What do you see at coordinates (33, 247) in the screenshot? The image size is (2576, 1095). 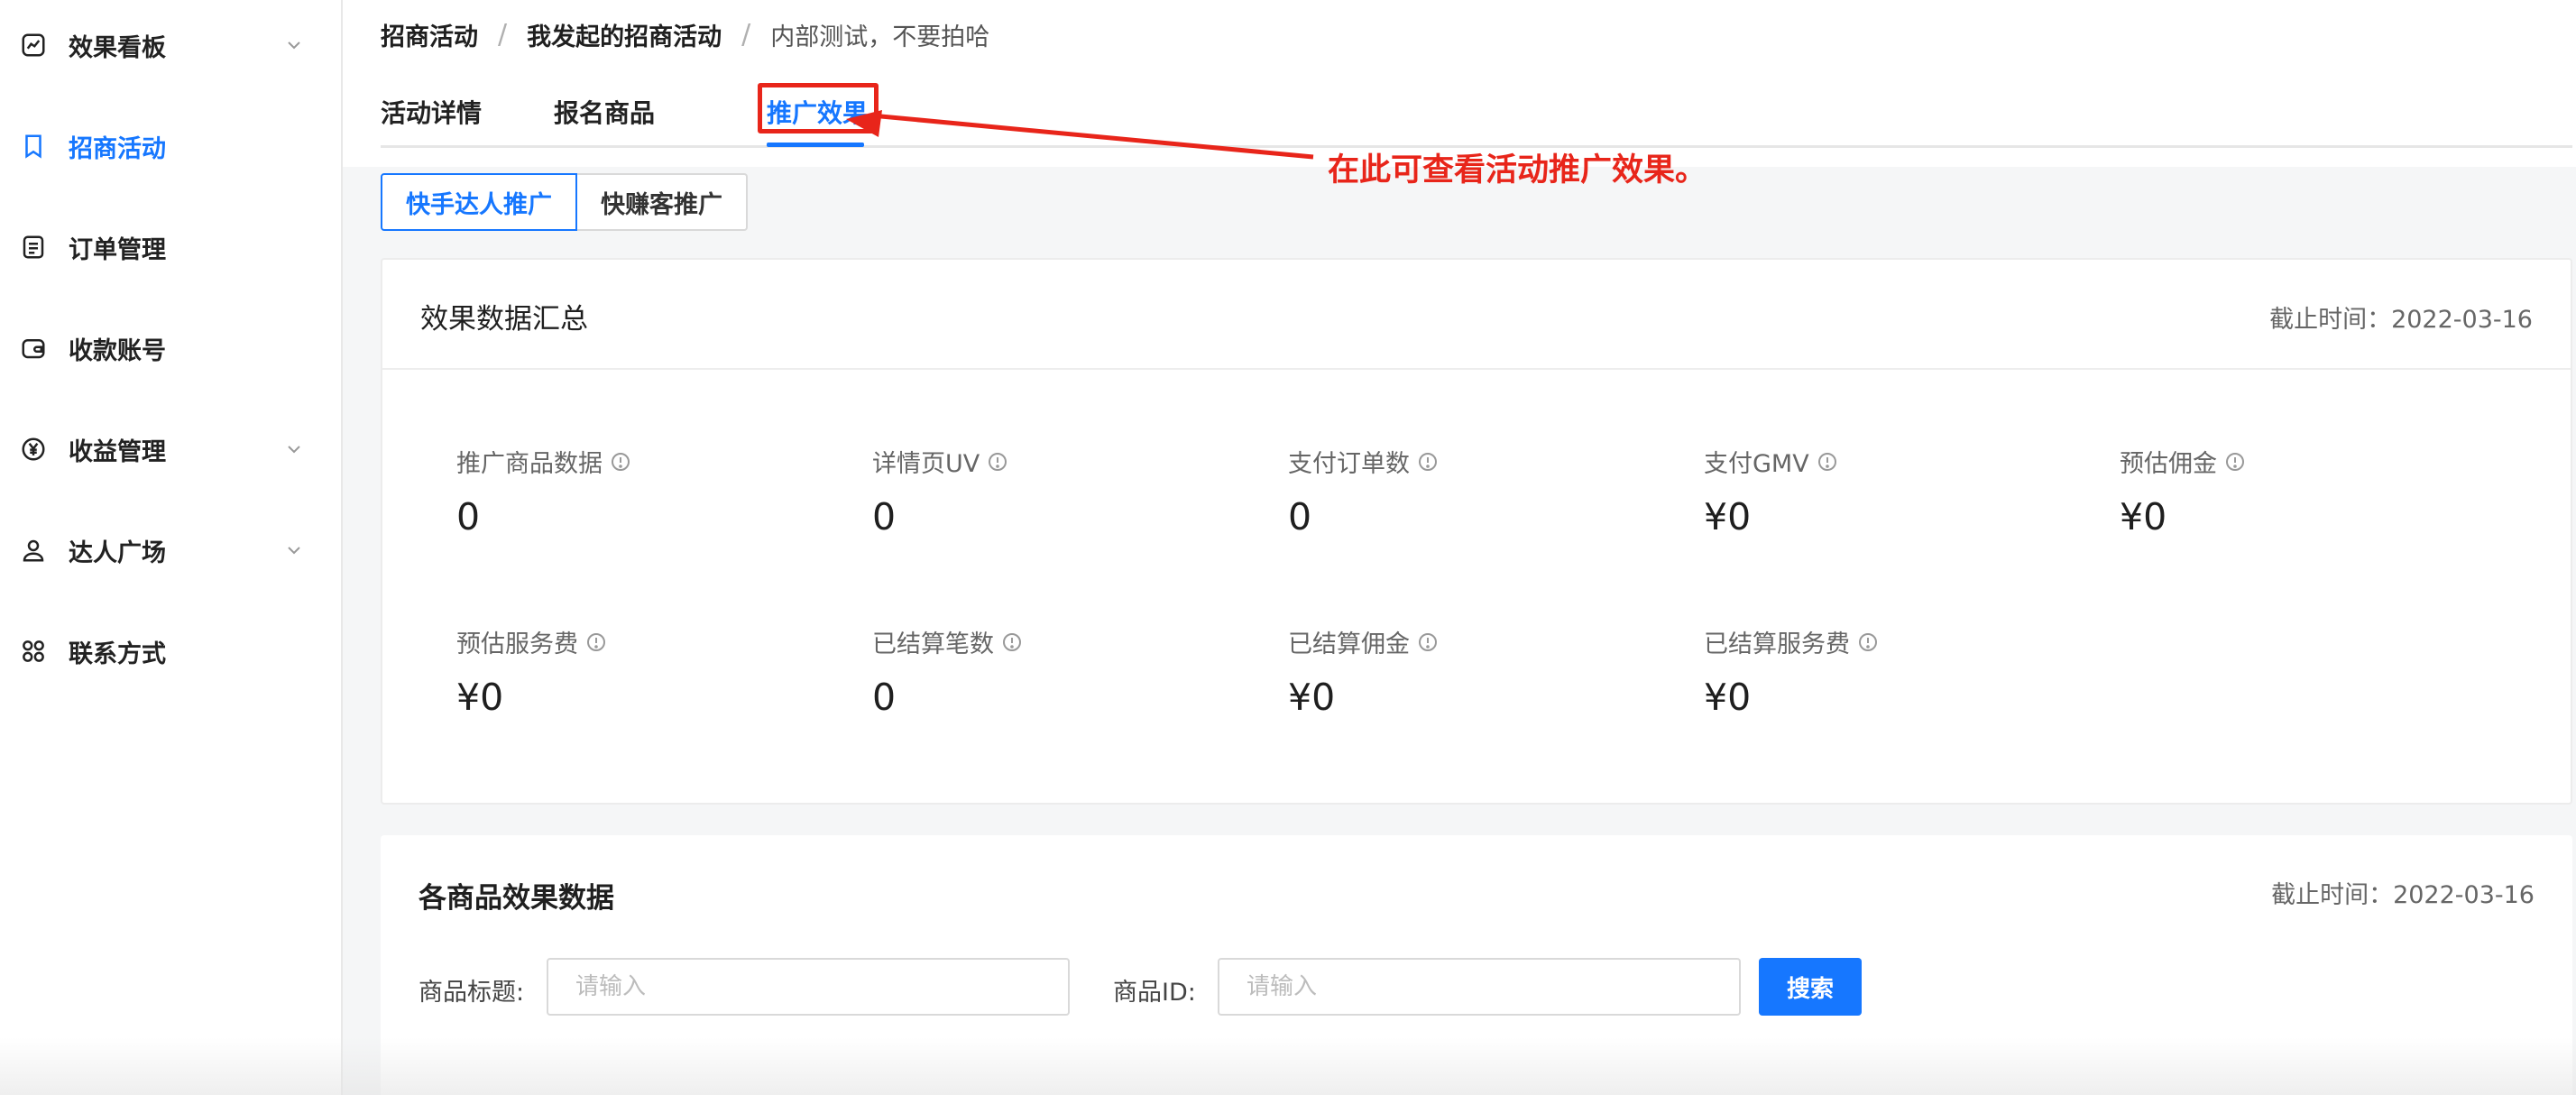 I see `order-list-icon` at bounding box center [33, 247].